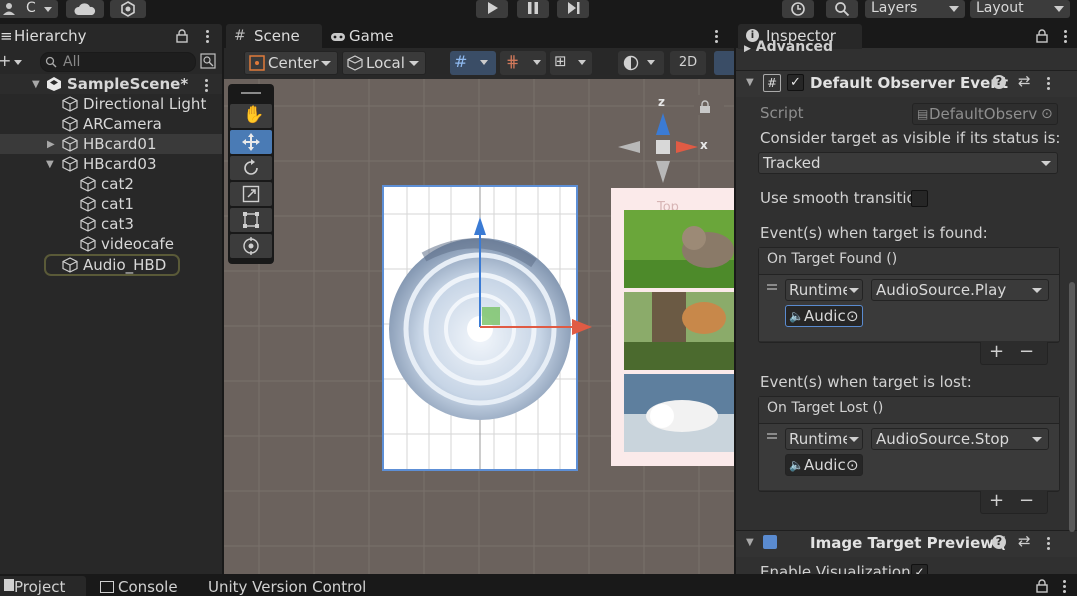  I want to click on scale-tool-button, so click(251, 194).